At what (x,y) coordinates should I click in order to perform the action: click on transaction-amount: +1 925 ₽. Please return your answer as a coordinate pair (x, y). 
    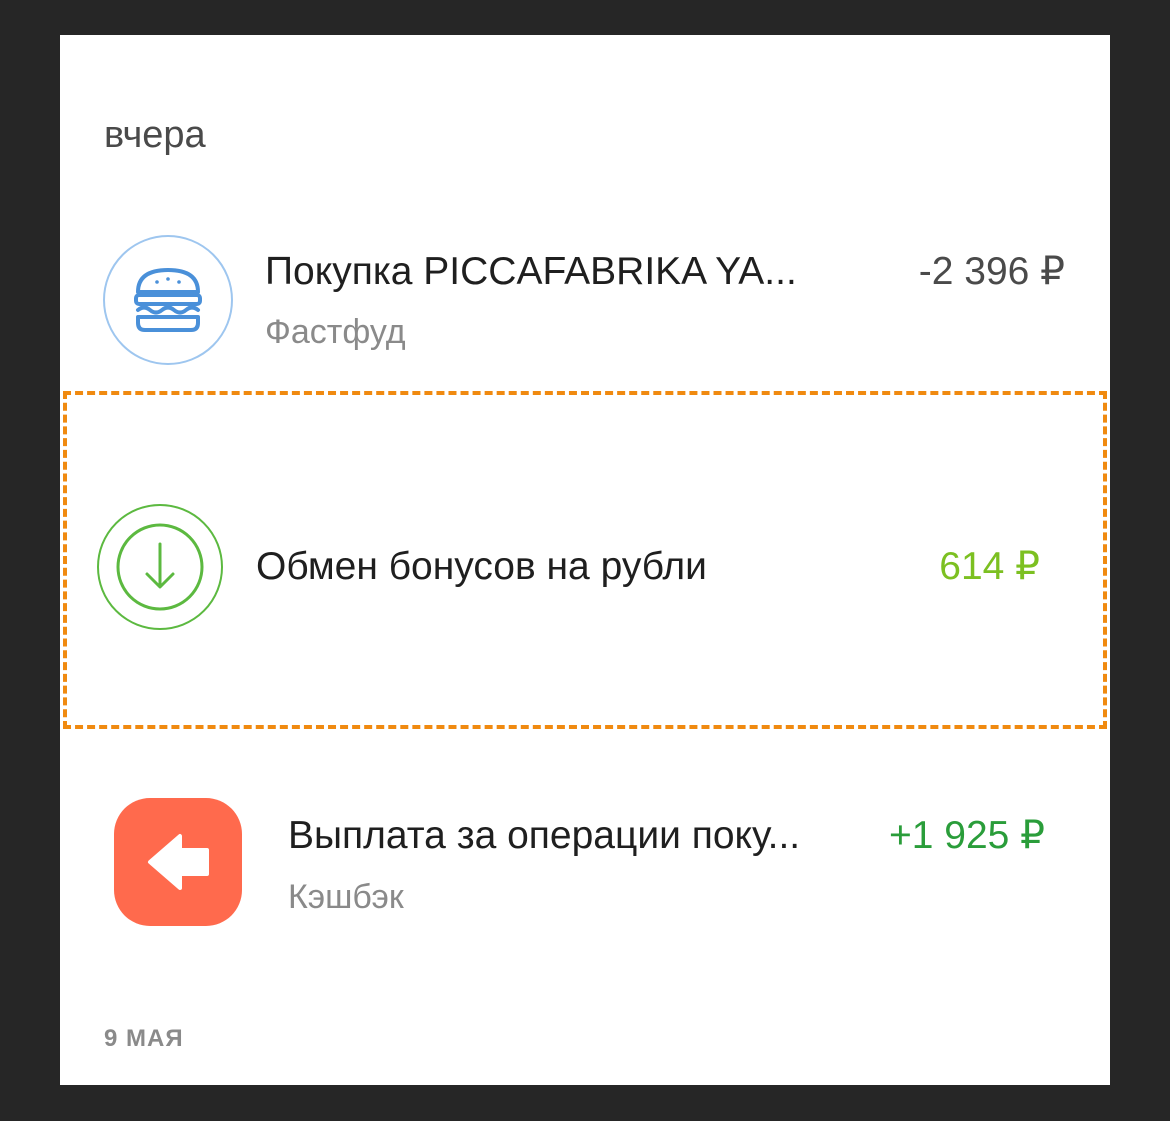
    Looking at the image, I should click on (966, 835).